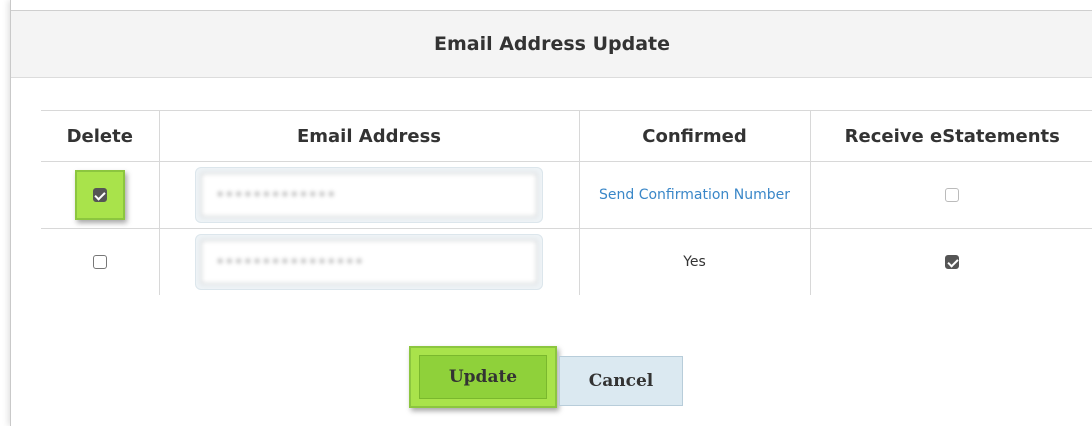 The height and width of the screenshot is (426, 1092). I want to click on column-header-confirmed: Confirmed, so click(694, 136).